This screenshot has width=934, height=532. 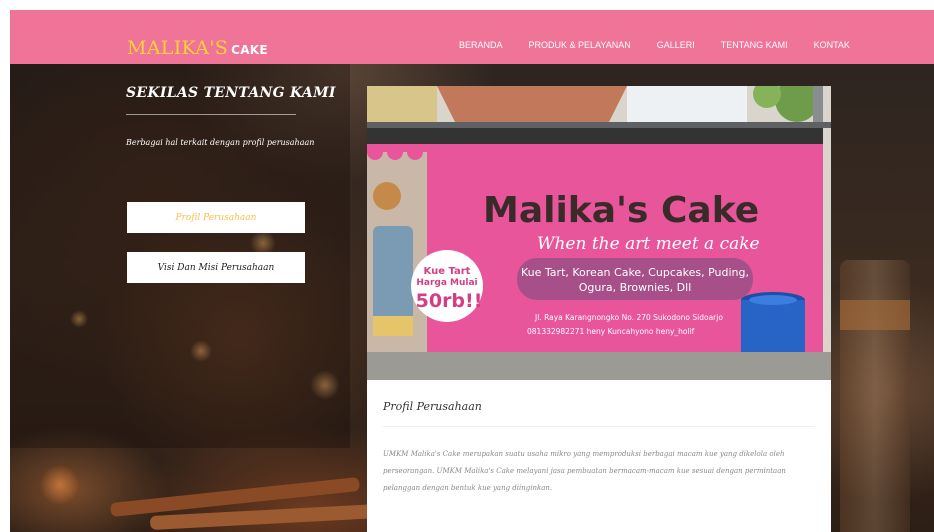 What do you see at coordinates (648, 244) in the screenshot?
I see `banner-tagline: When the art meet a cake` at bounding box center [648, 244].